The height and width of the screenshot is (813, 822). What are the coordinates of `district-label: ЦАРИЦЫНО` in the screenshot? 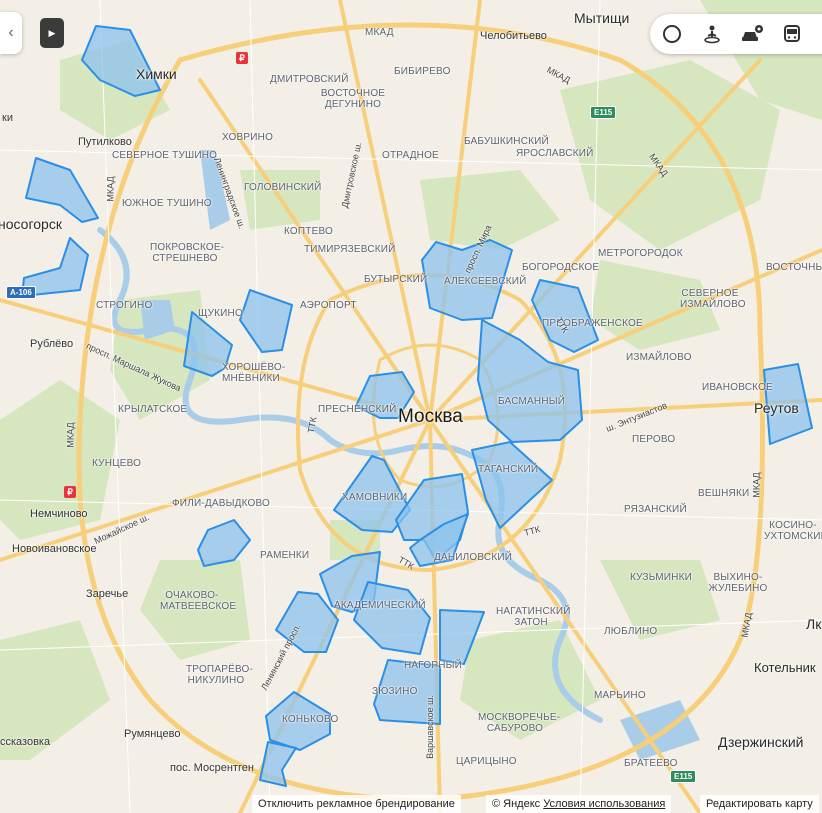 It's located at (486, 761).